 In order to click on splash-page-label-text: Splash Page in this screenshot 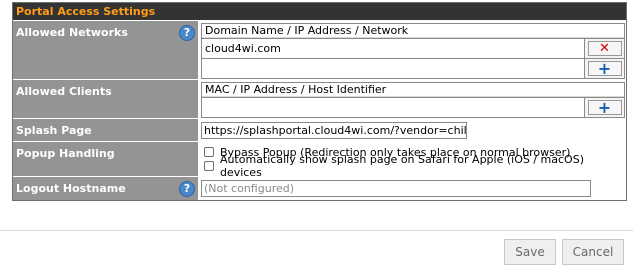, I will do `click(54, 130)`.